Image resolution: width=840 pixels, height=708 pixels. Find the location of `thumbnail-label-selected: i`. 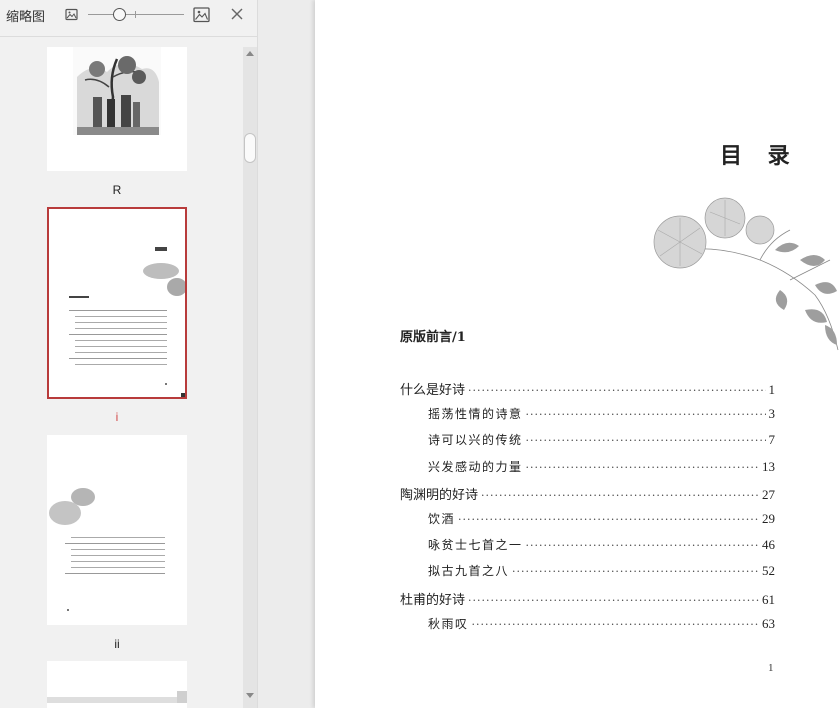

thumbnail-label-selected: i is located at coordinates (117, 417).